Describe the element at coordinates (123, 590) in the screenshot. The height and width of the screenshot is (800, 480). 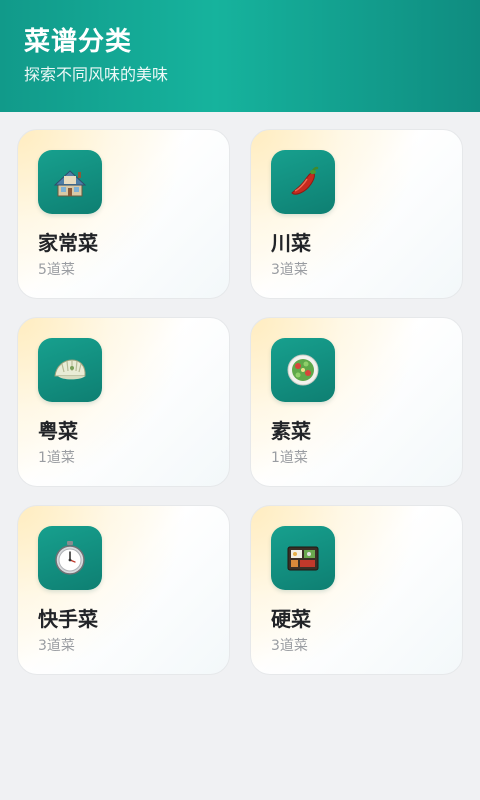
I see `category-card-quick-dishes: 快手菜 3道菜` at that location.